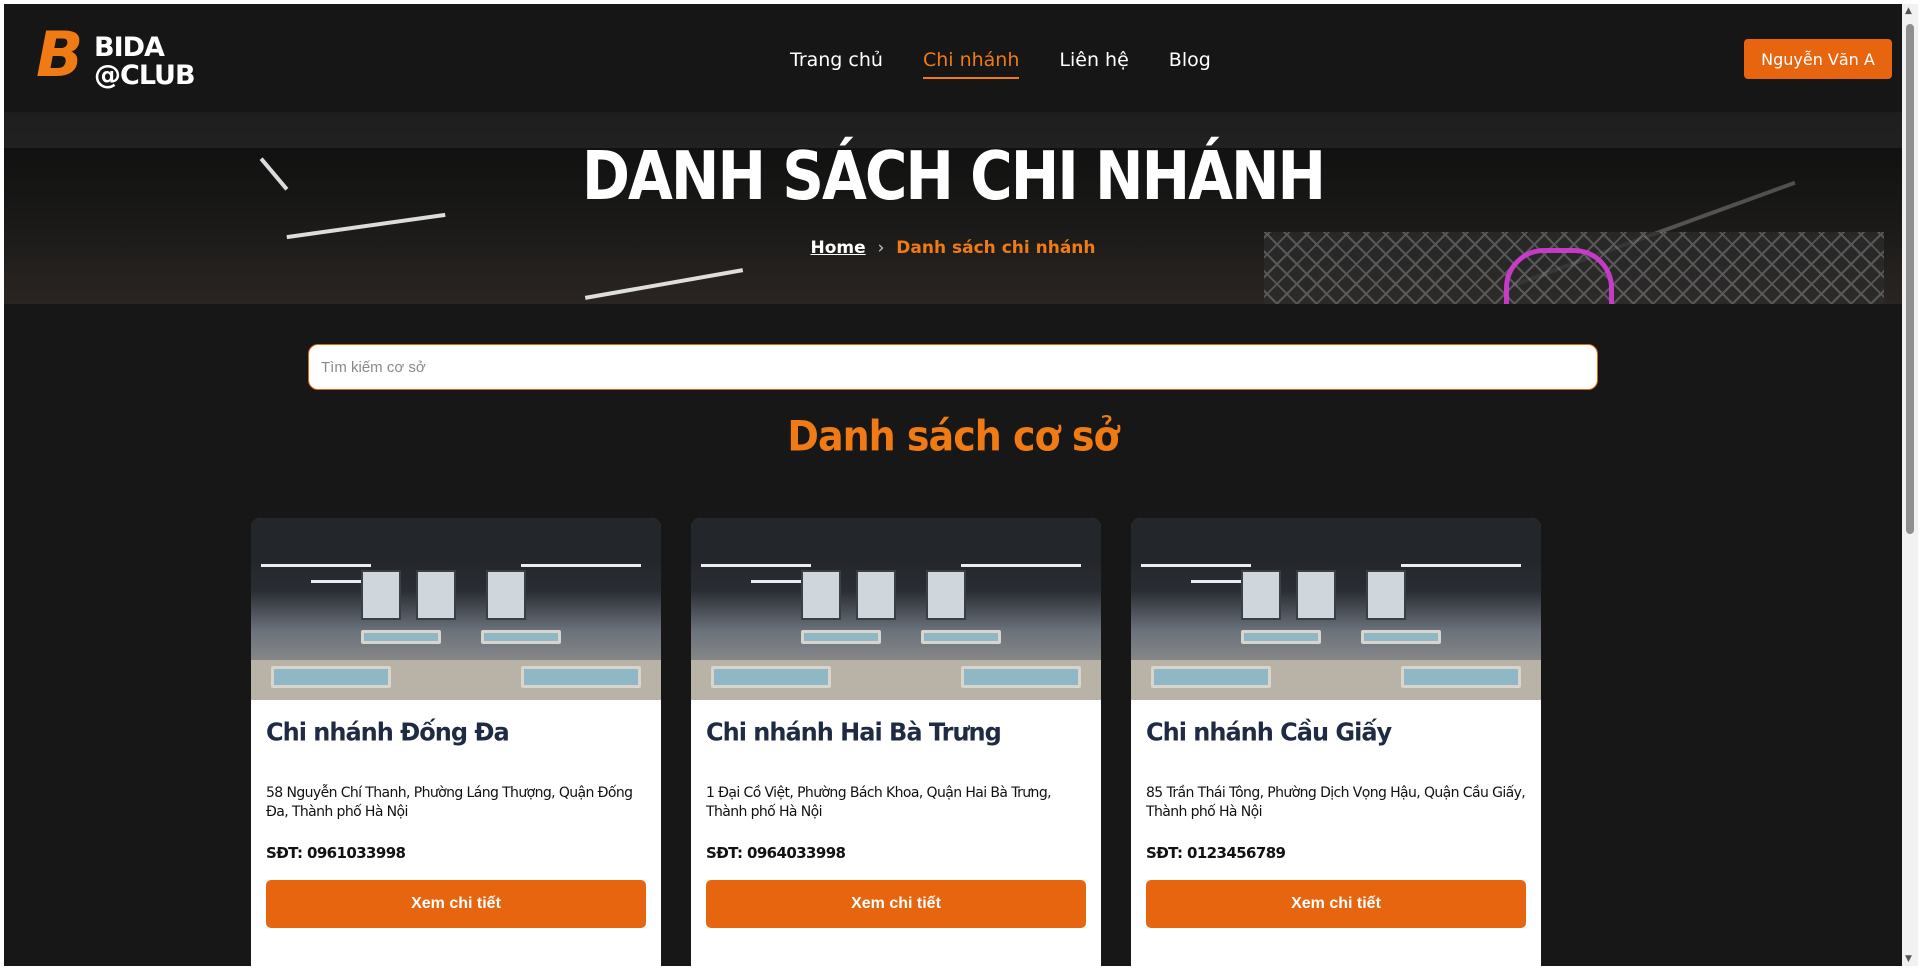 The width and height of the screenshot is (1920, 968). I want to click on breadcrumb-home-link: Home, so click(837, 248).